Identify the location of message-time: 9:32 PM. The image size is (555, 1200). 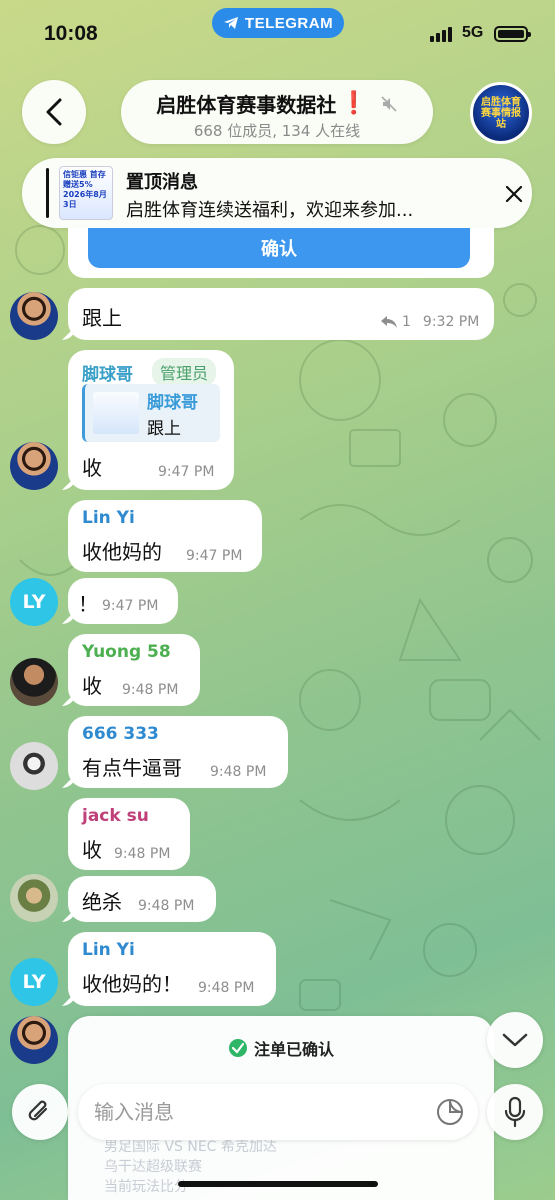
(451, 322).